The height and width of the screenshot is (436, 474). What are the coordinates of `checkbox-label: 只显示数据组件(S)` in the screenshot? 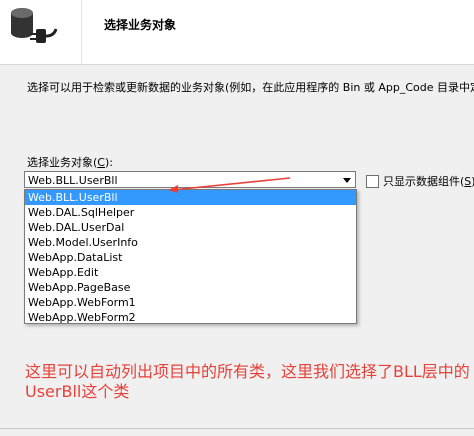 It's located at (428, 181).